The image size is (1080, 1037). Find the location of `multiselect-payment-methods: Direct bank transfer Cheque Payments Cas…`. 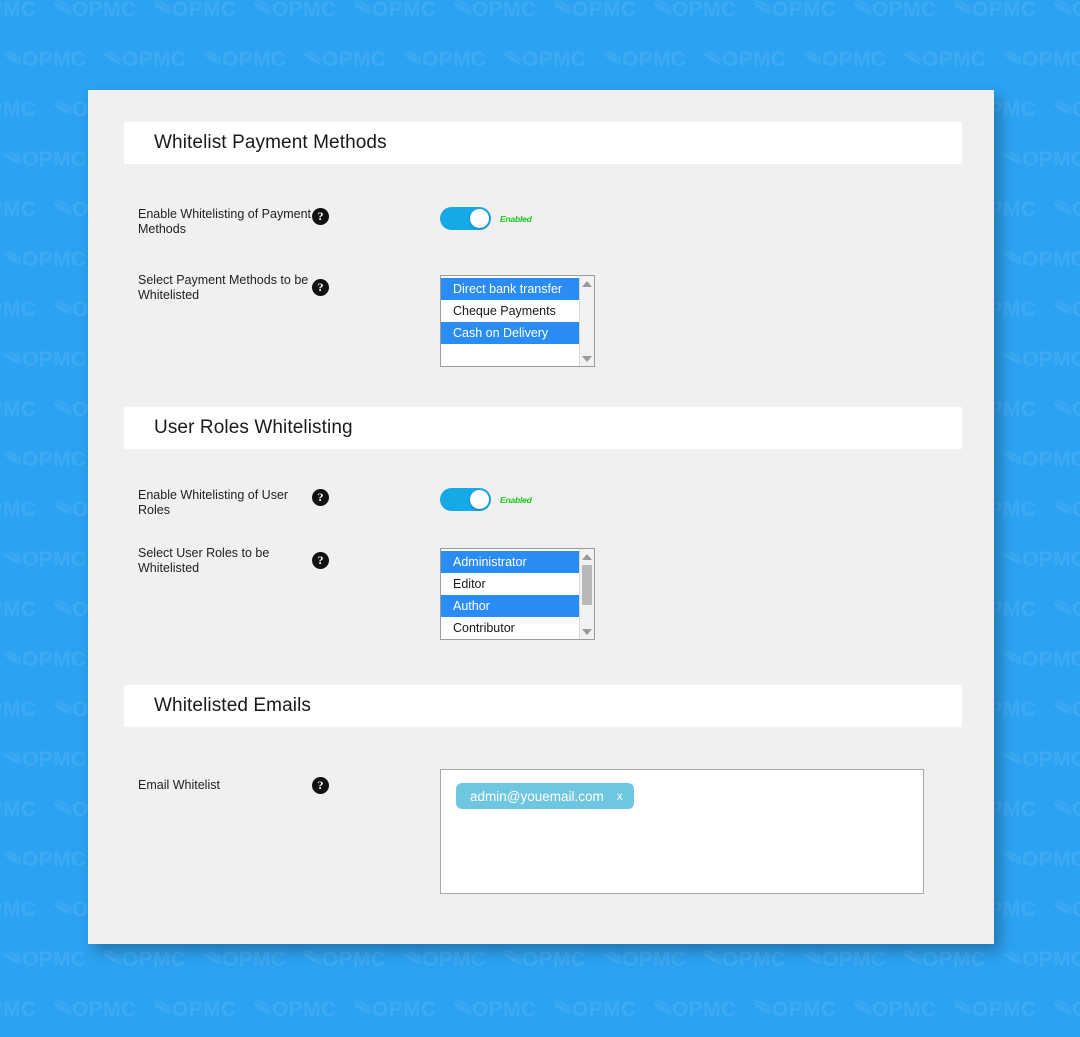

multiselect-payment-methods: Direct bank transfer Cheque Payments Cas… is located at coordinates (517, 321).